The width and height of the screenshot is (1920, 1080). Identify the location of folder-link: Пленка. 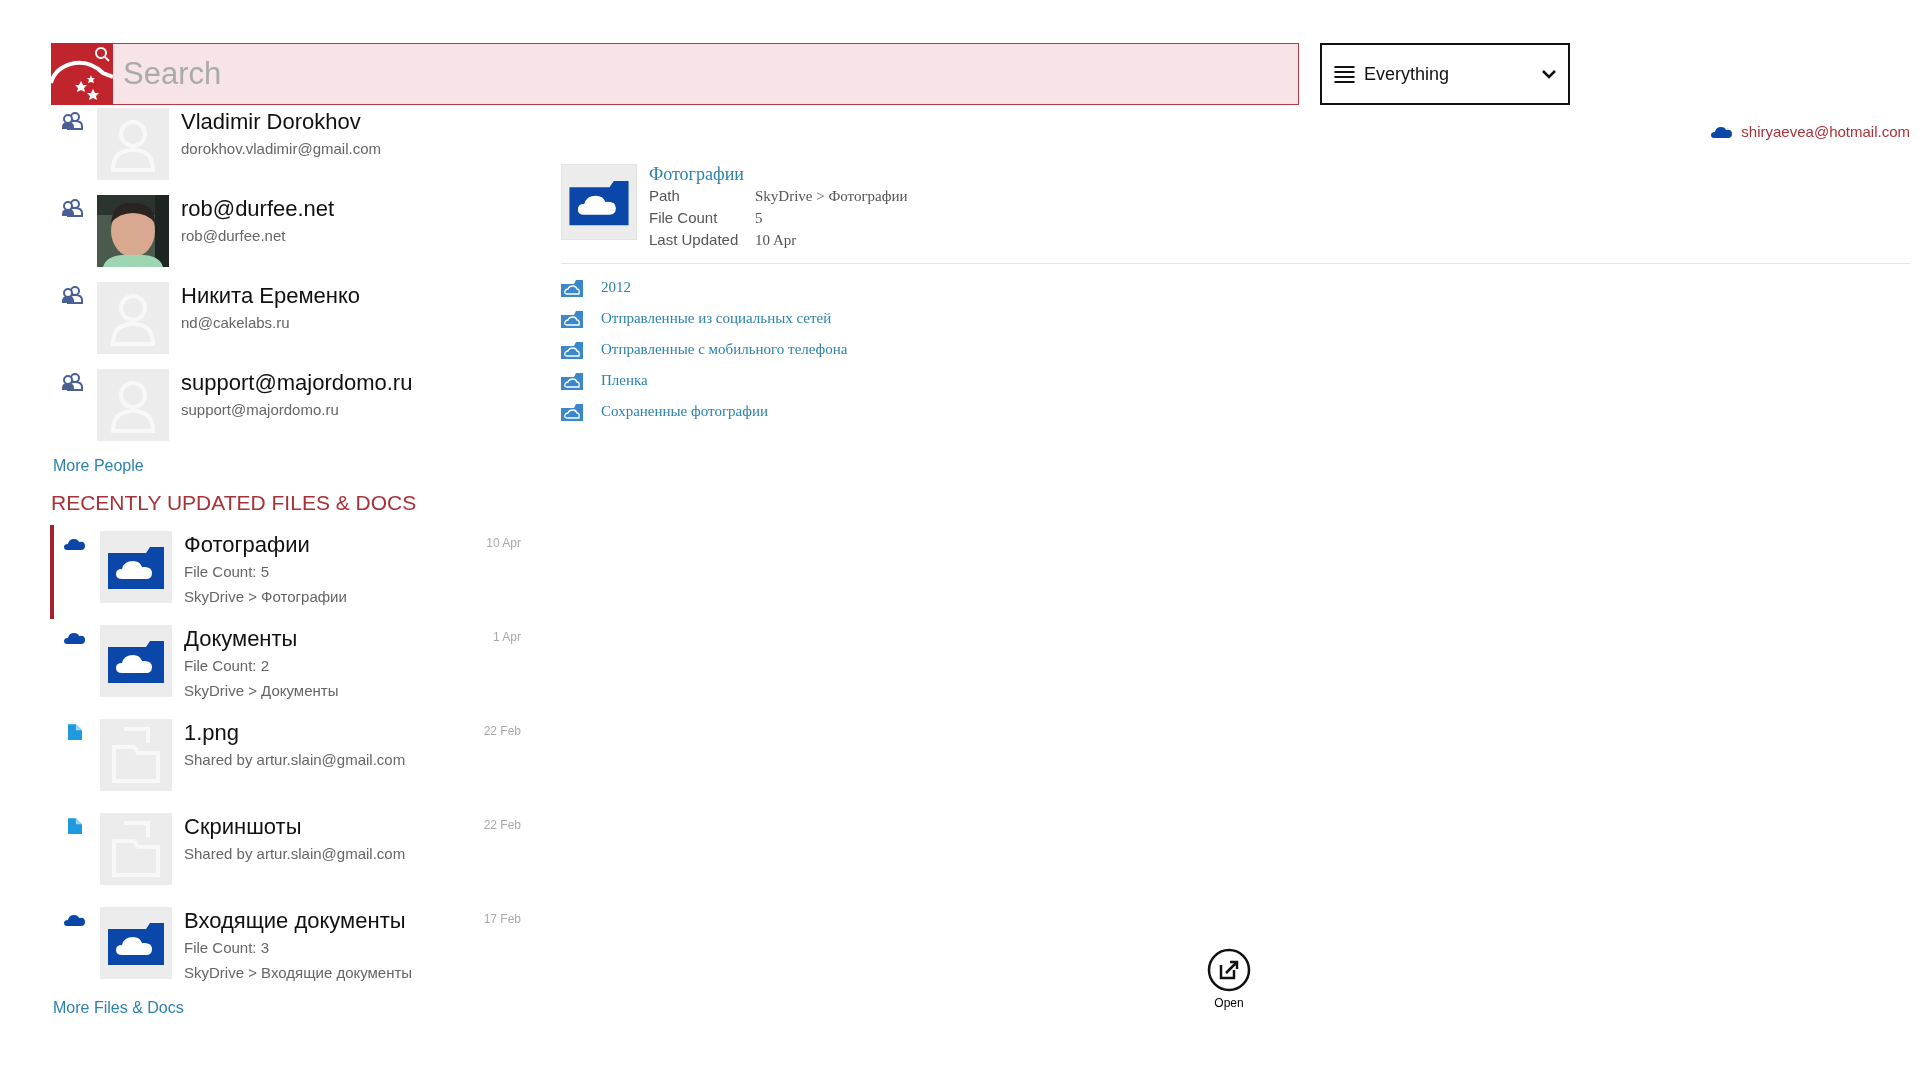
(624, 380).